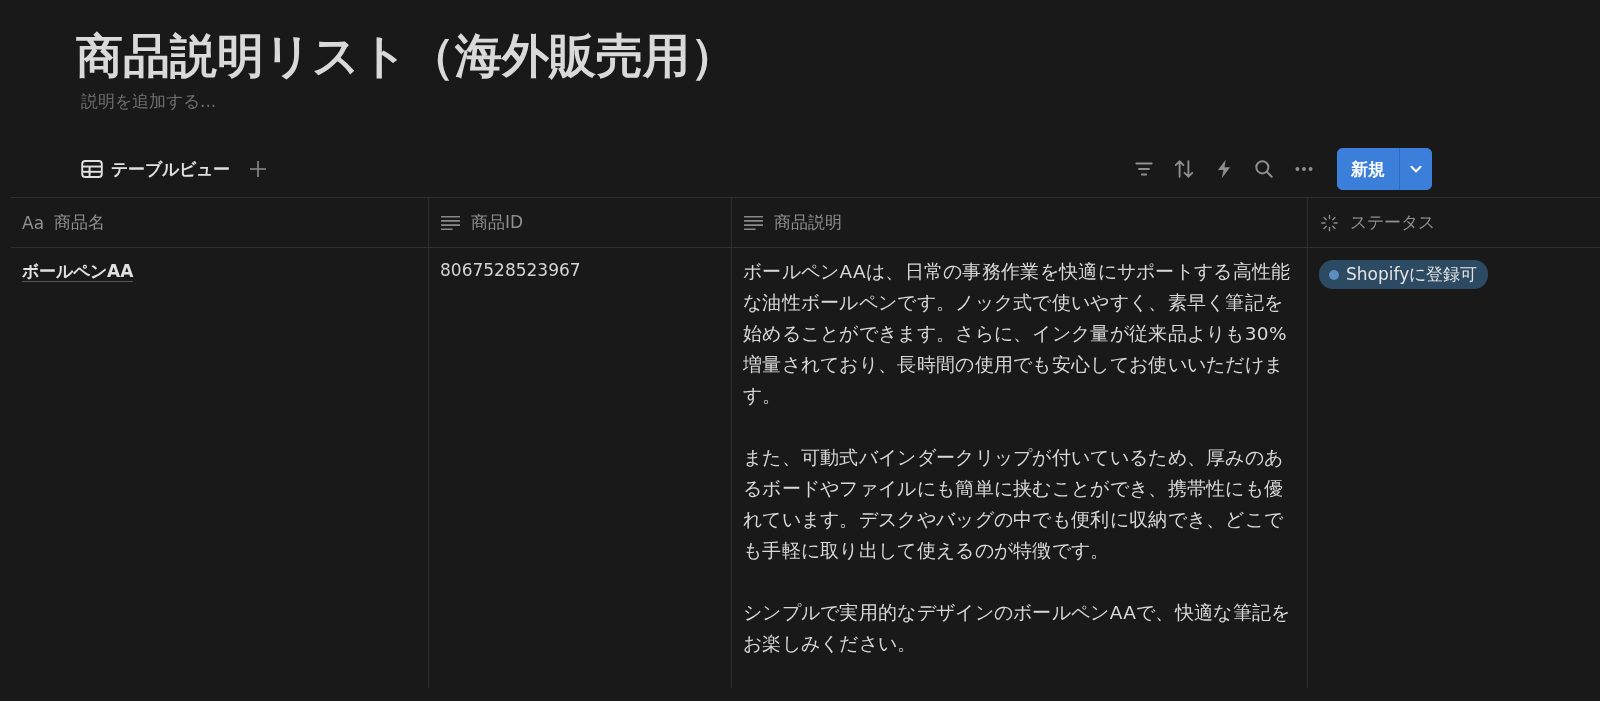 Image resolution: width=1600 pixels, height=701 pixels. What do you see at coordinates (1368, 169) in the screenshot?
I see `new-button: 新規` at bounding box center [1368, 169].